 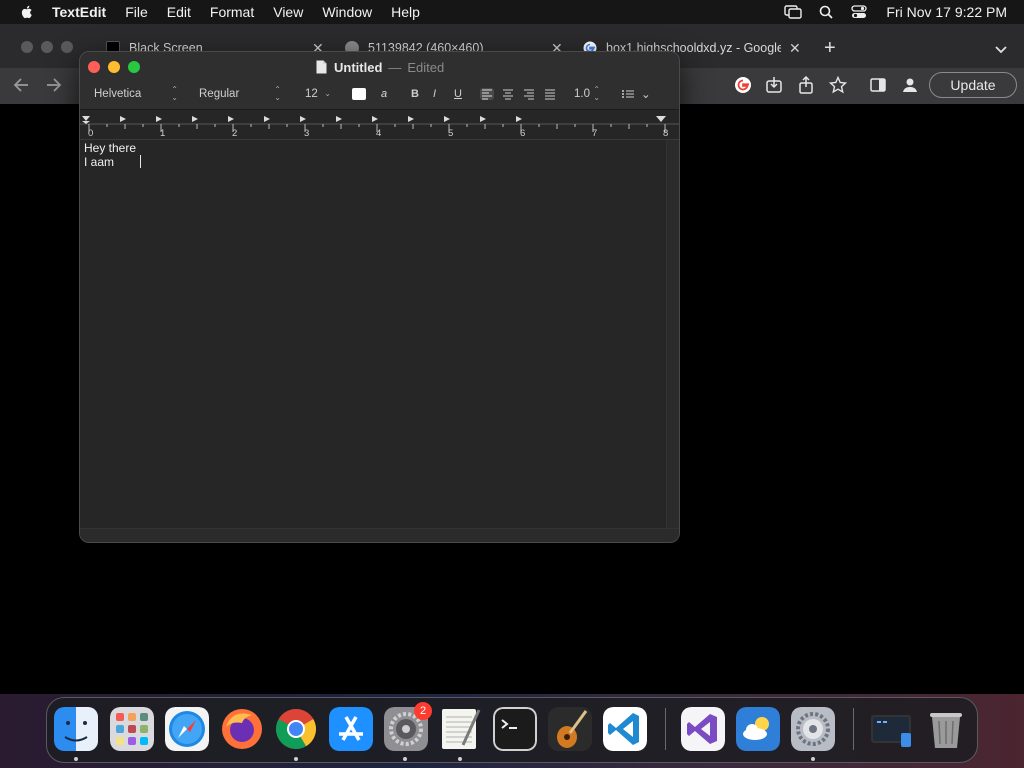 What do you see at coordinates (296, 729) in the screenshot?
I see `dock-chrome-icon` at bounding box center [296, 729].